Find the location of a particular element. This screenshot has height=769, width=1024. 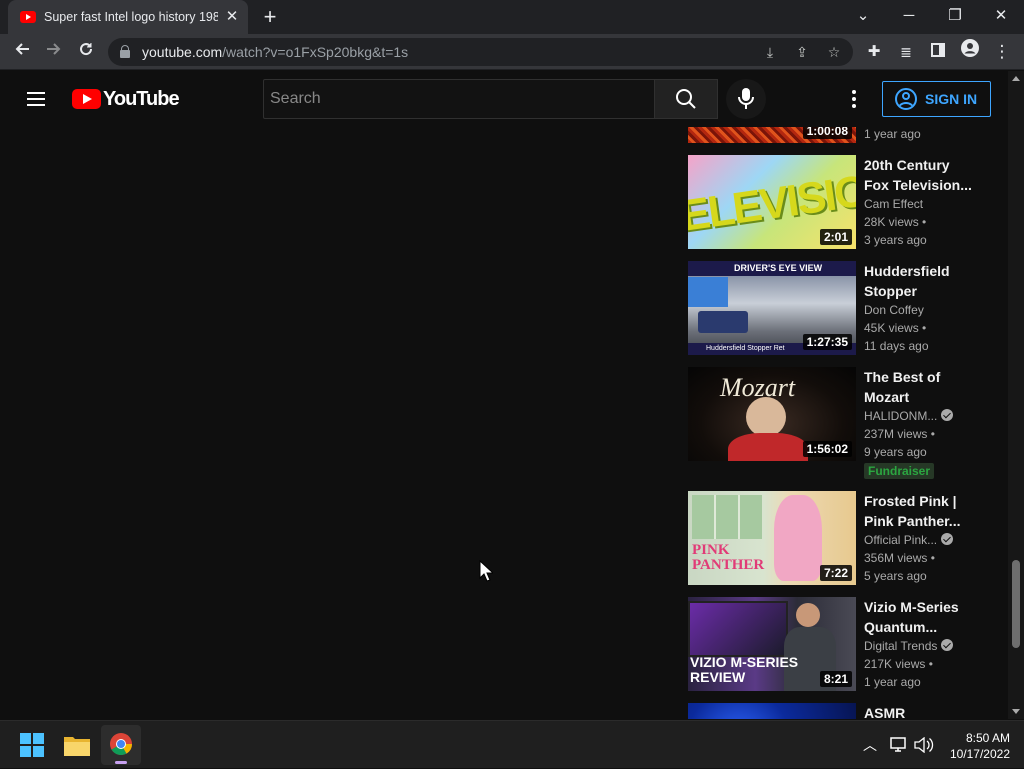

speaker-glyph is located at coordinates (924, 745).